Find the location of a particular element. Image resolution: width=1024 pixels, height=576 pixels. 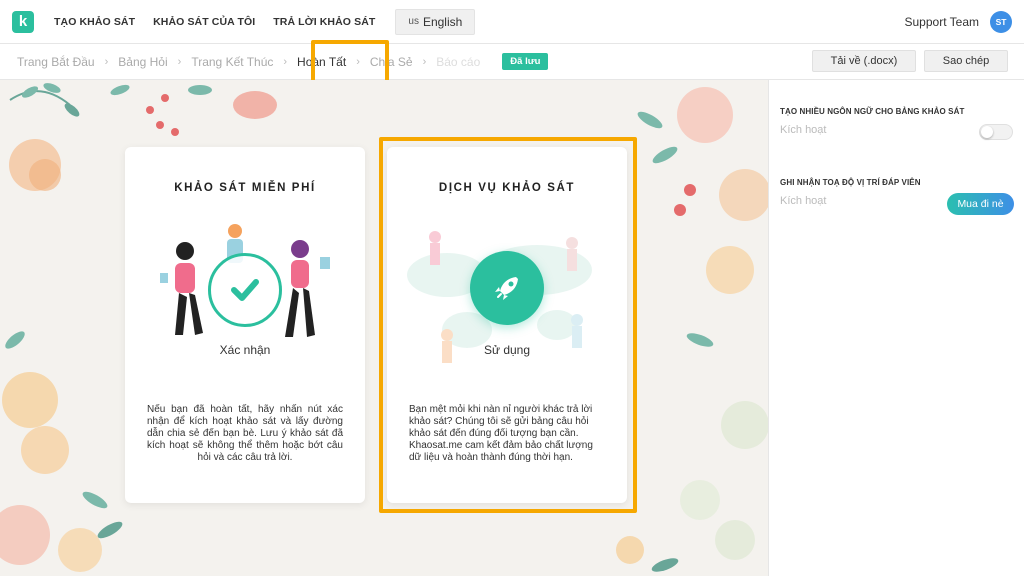

download-docx-button: Tải về (.docx) is located at coordinates (864, 61).